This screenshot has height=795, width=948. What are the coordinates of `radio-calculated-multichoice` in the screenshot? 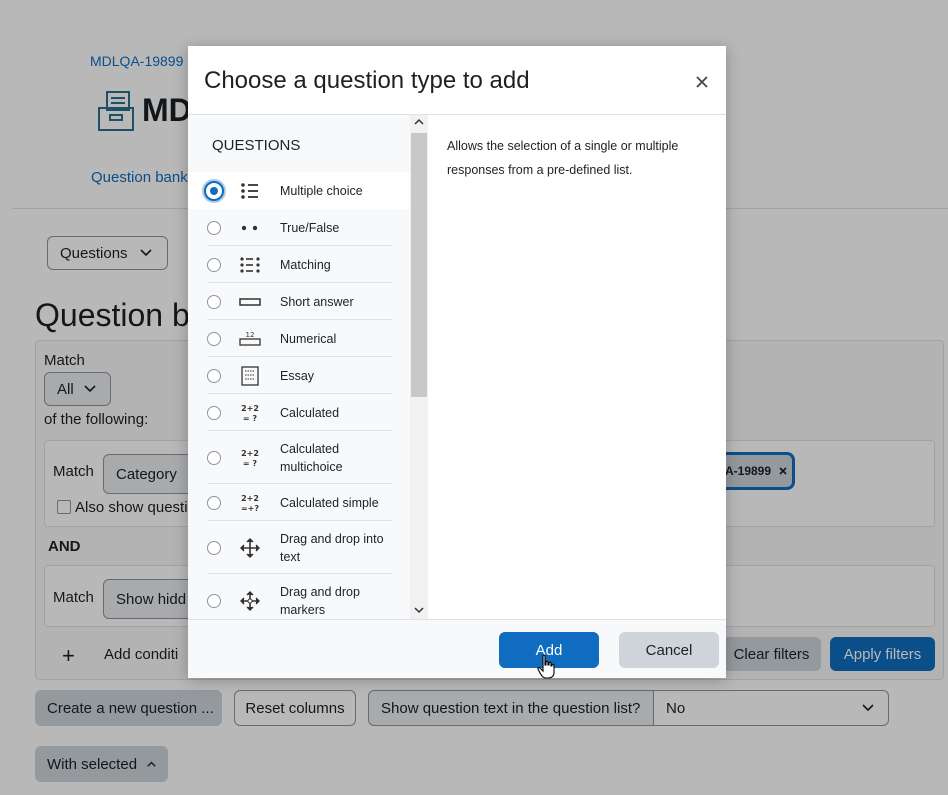 It's located at (214, 457).